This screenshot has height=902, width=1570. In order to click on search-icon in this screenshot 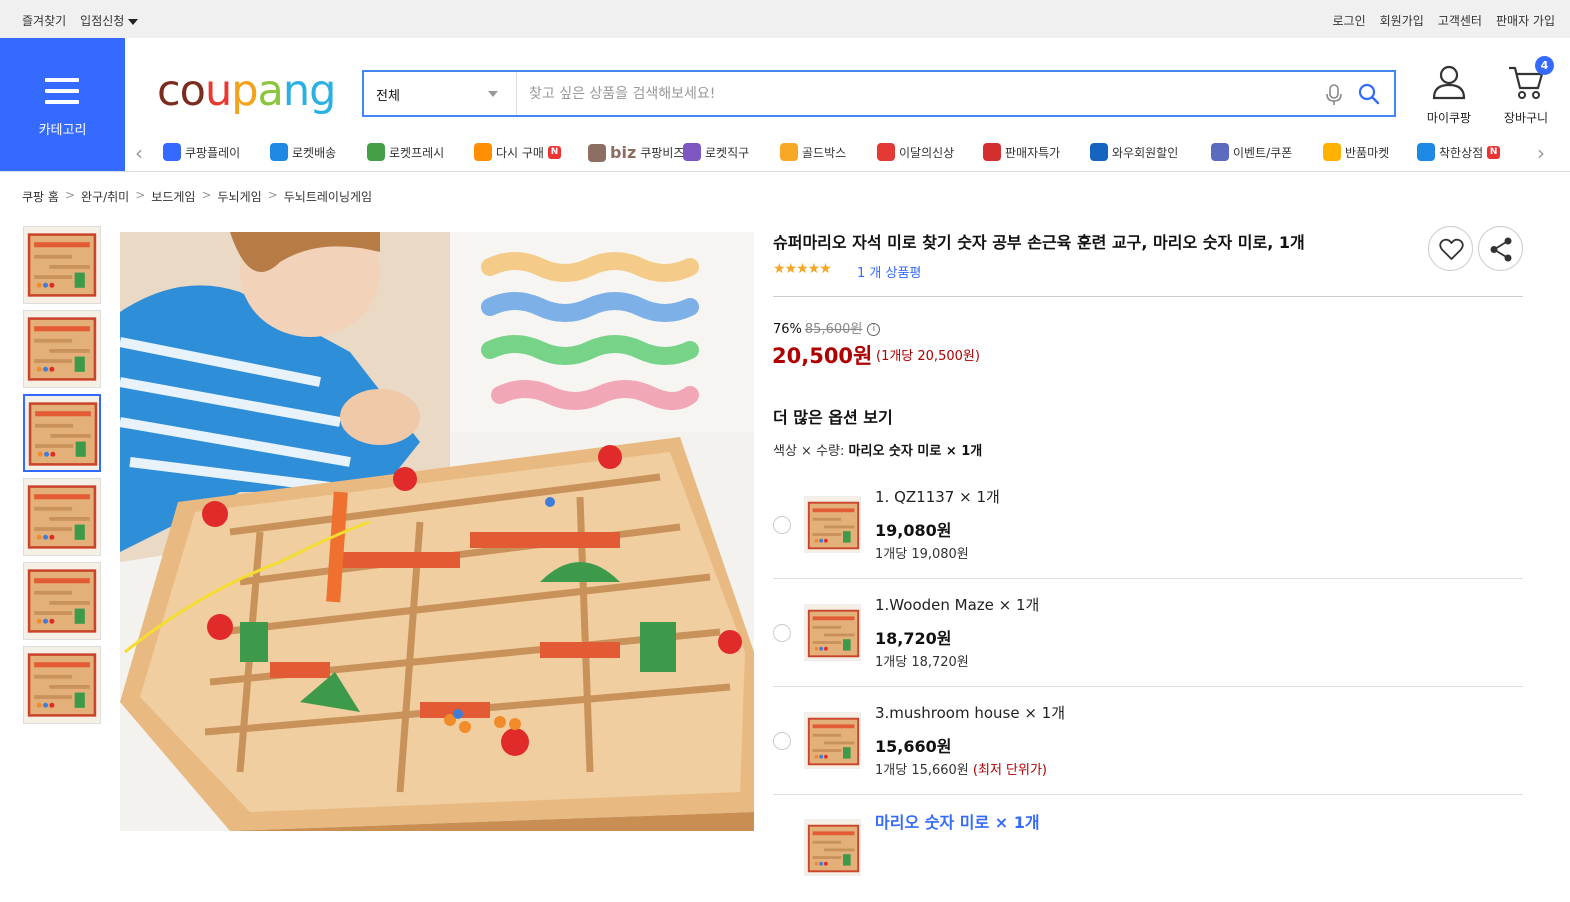, I will do `click(1369, 94)`.